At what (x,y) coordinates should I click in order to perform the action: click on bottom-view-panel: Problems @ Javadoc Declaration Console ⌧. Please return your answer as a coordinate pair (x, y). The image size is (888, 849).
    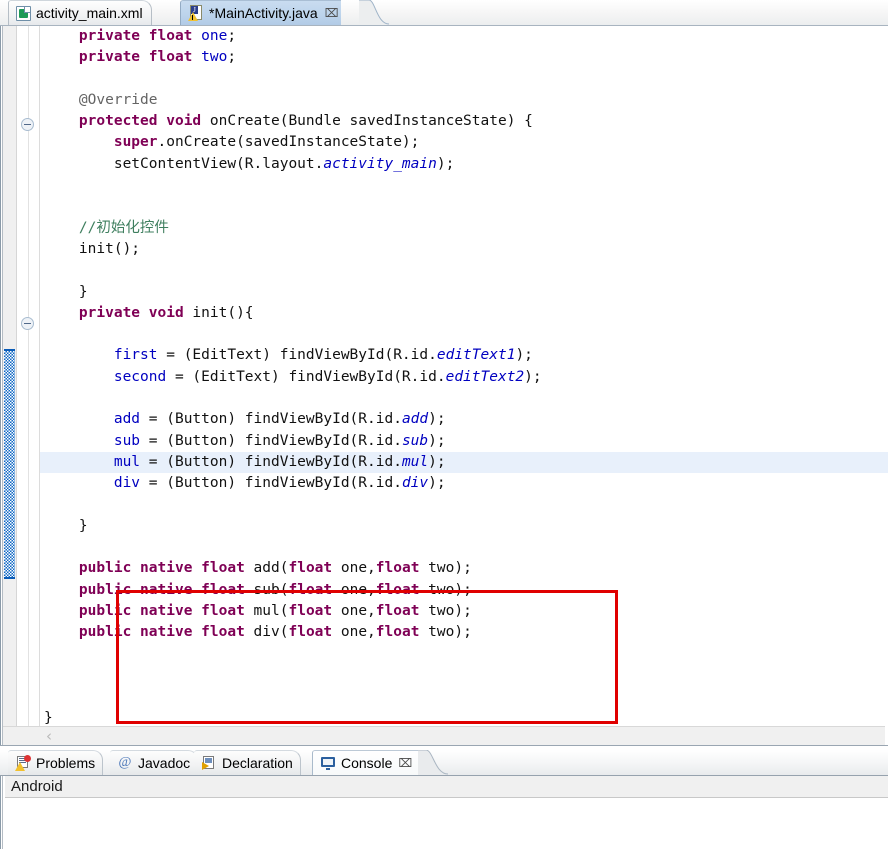
    Looking at the image, I should click on (444, 798).